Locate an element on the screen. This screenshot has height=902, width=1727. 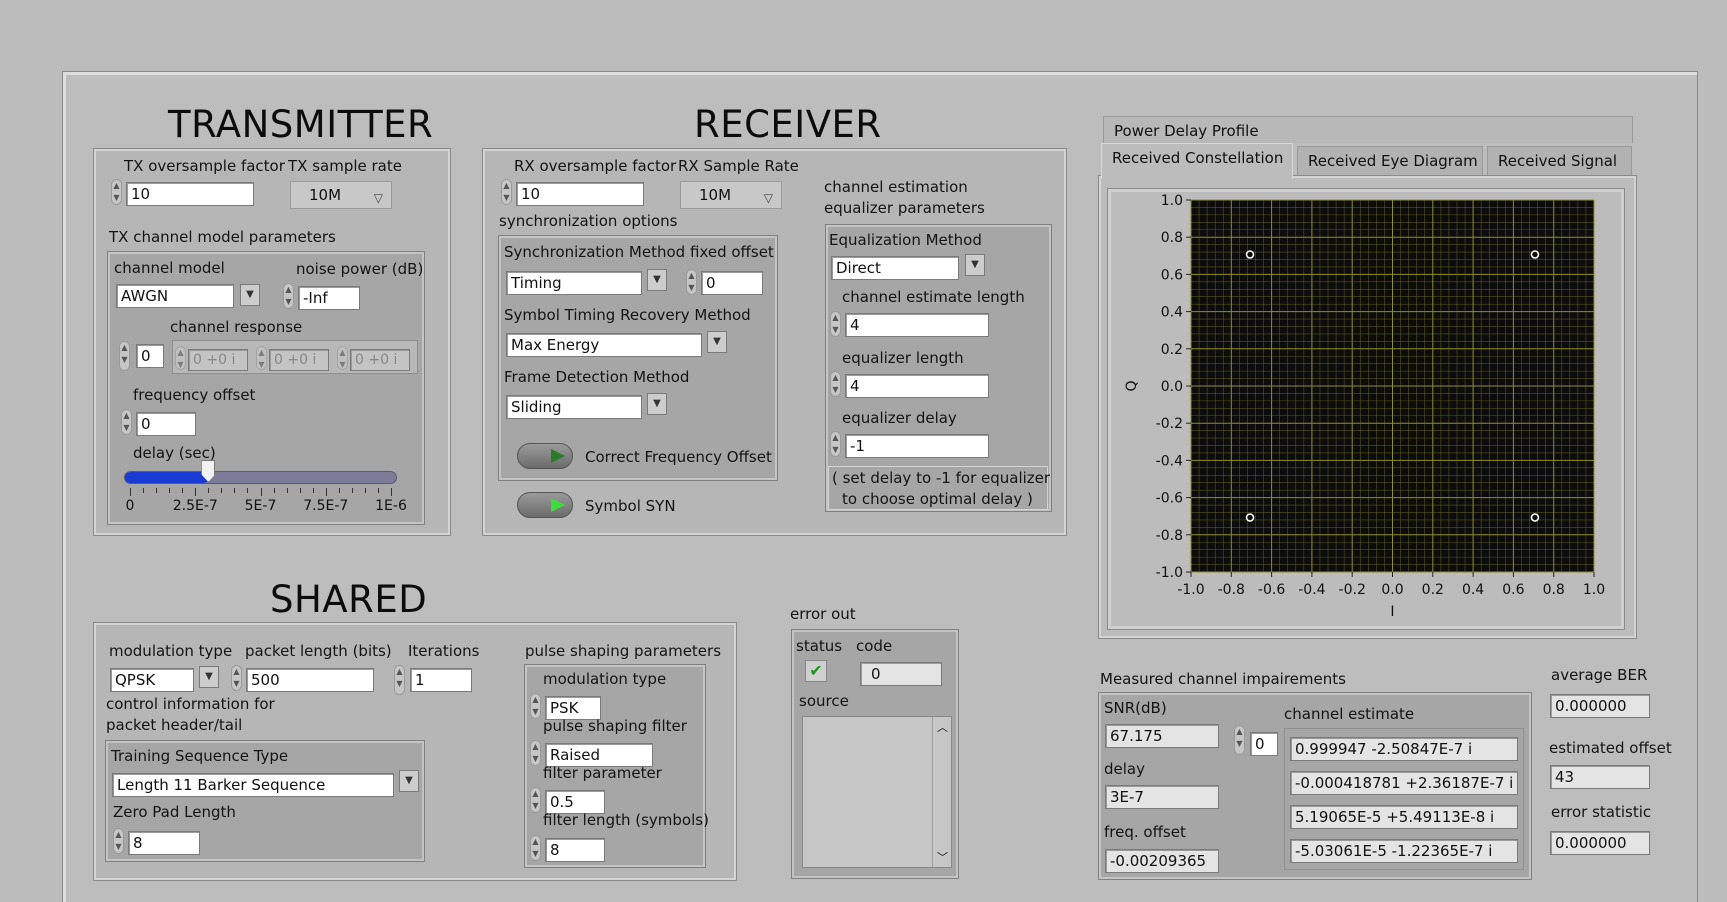
eq-delay-input: -1 is located at coordinates (917, 446).